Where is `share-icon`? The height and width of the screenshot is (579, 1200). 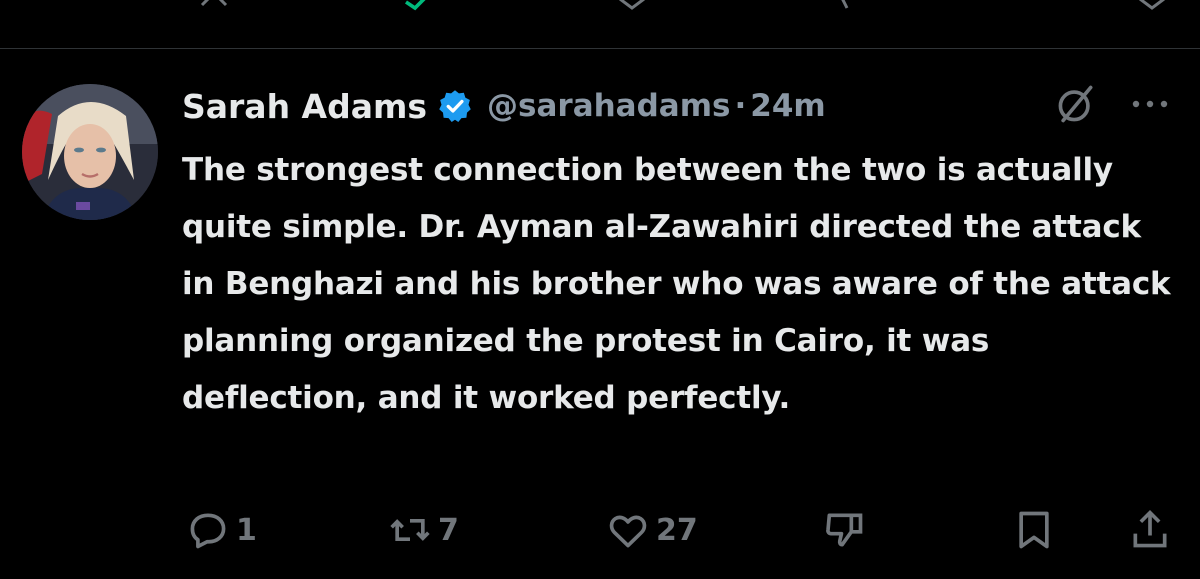 share-icon is located at coordinates (1150, 530).